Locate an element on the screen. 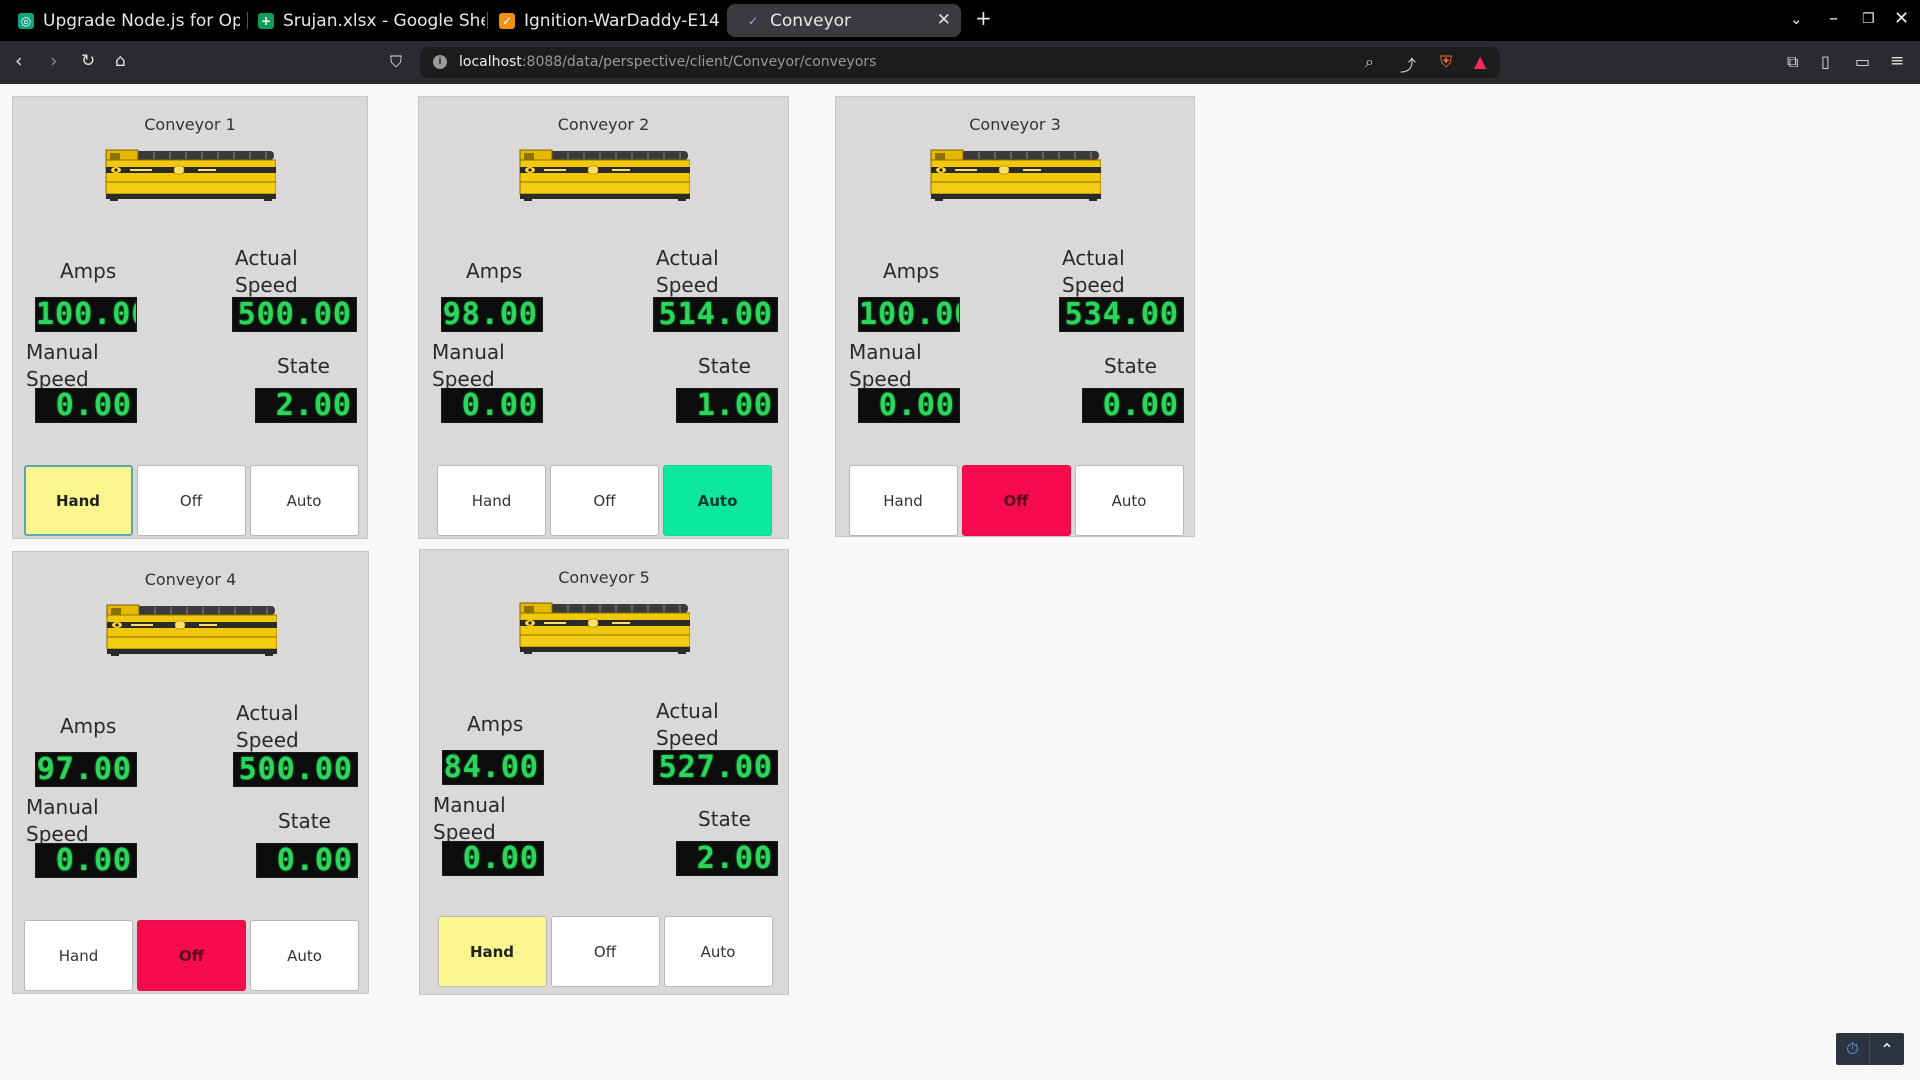 This screenshot has height=1080, width=1920. conveyor-title: Conveyor 5 is located at coordinates (604, 577).